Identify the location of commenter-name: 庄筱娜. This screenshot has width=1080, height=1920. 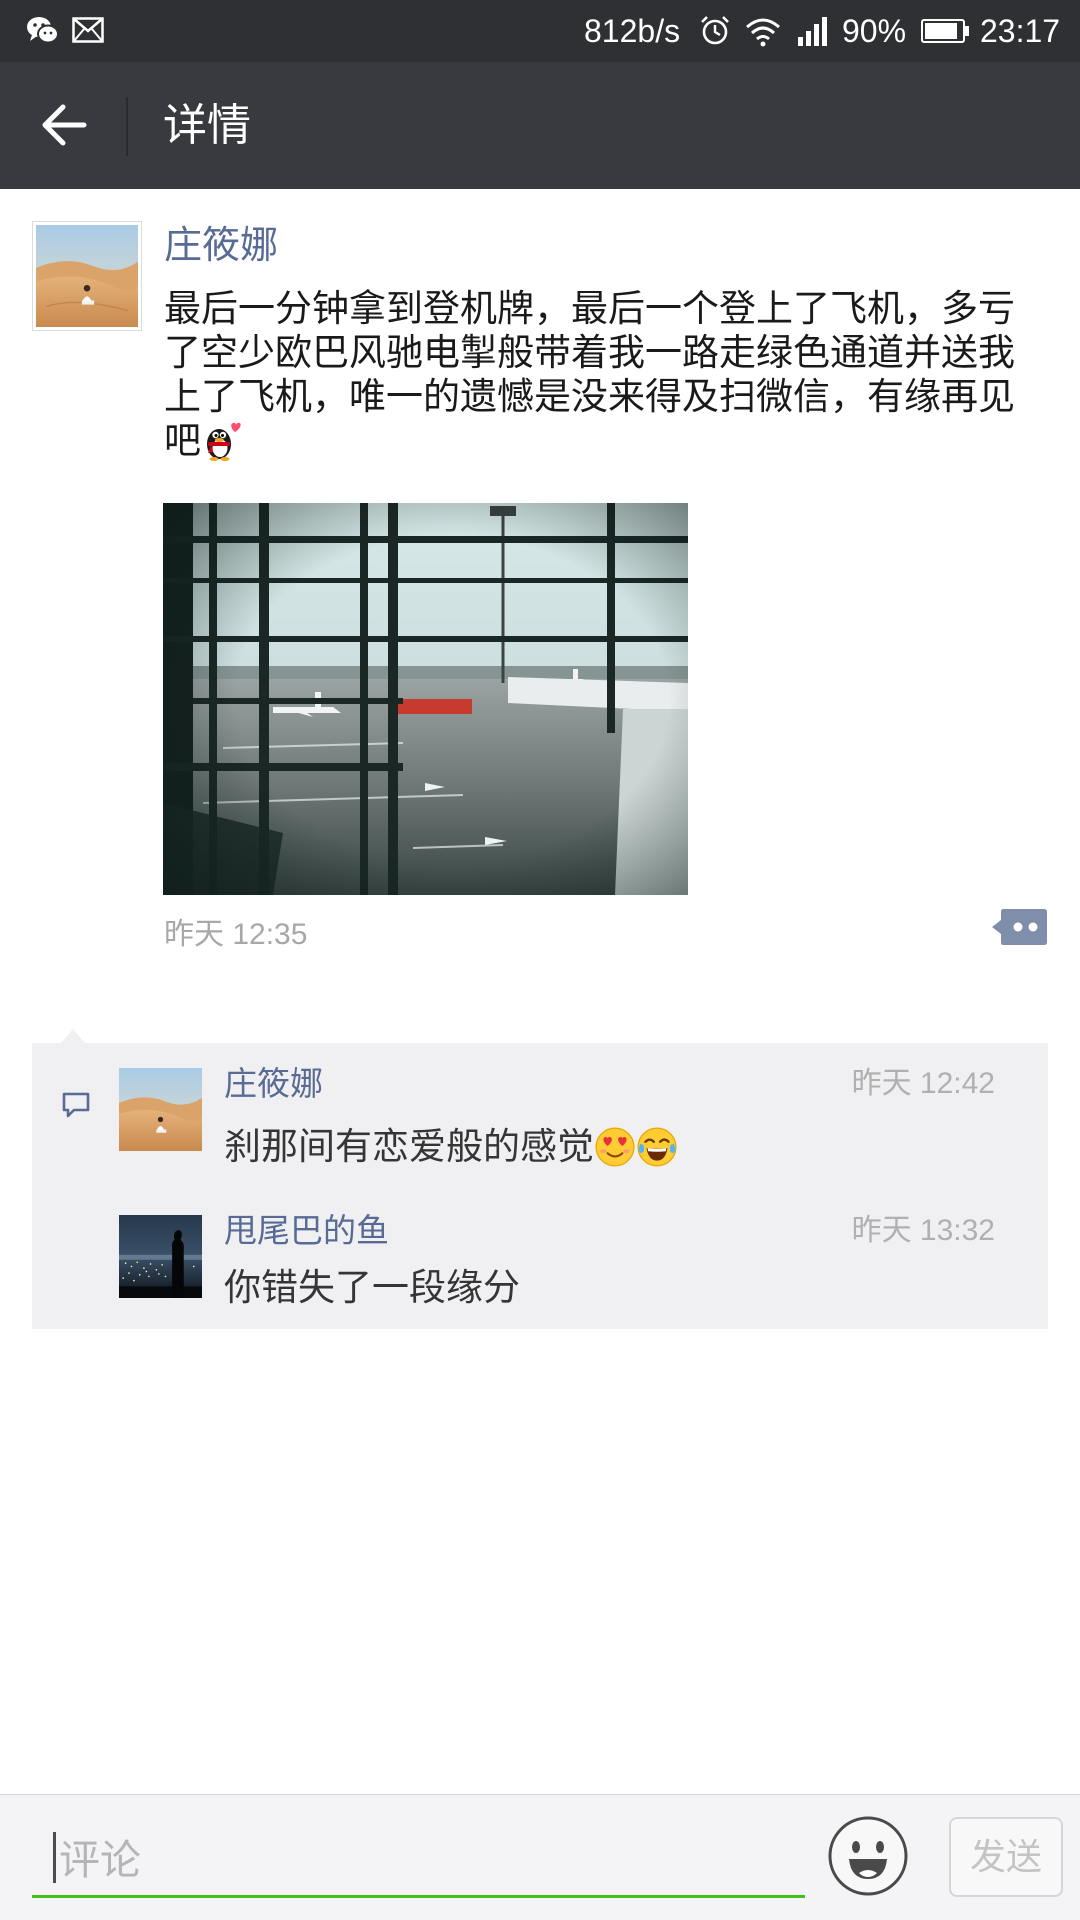
(273, 1084).